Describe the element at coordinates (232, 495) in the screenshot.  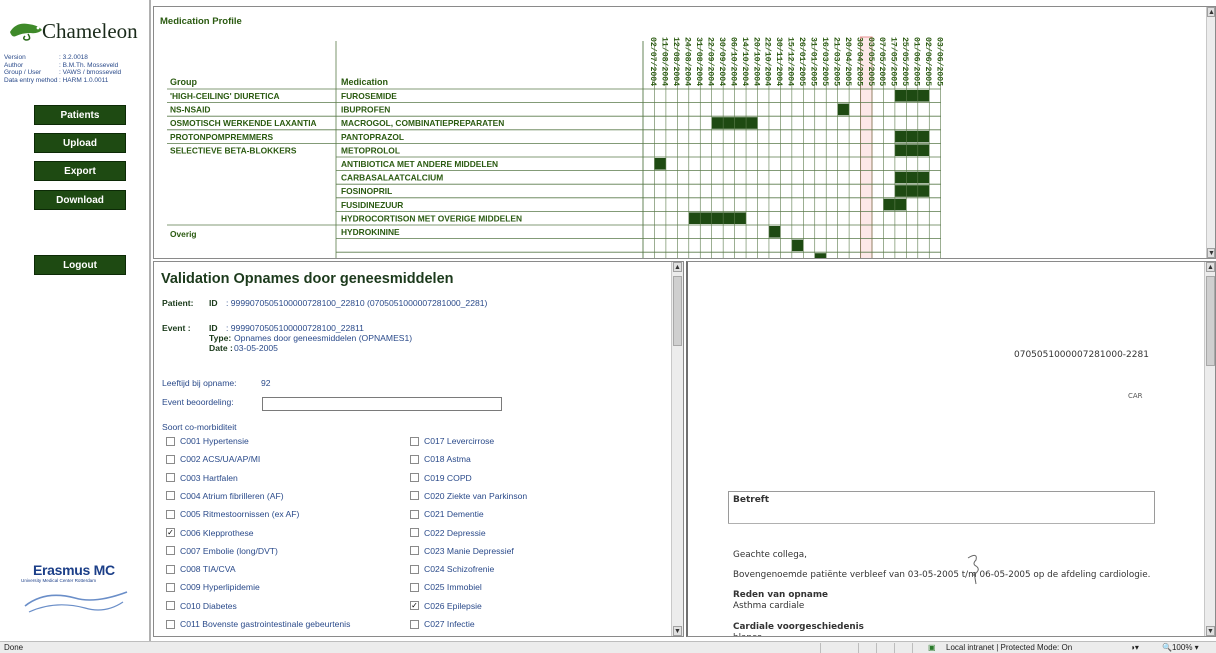
I see `comorbidity-label: C004 Atrium fibrilleren (AF)` at that location.